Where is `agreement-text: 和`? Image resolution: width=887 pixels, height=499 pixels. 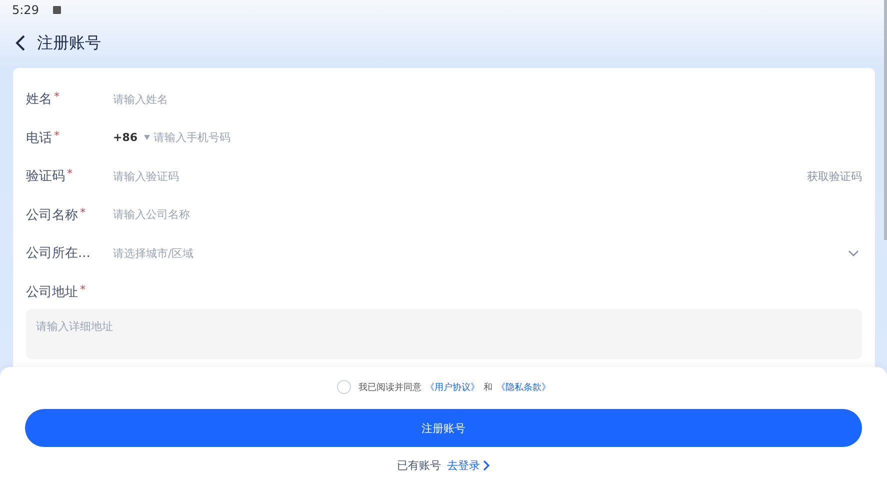 agreement-text: 和 is located at coordinates (488, 388).